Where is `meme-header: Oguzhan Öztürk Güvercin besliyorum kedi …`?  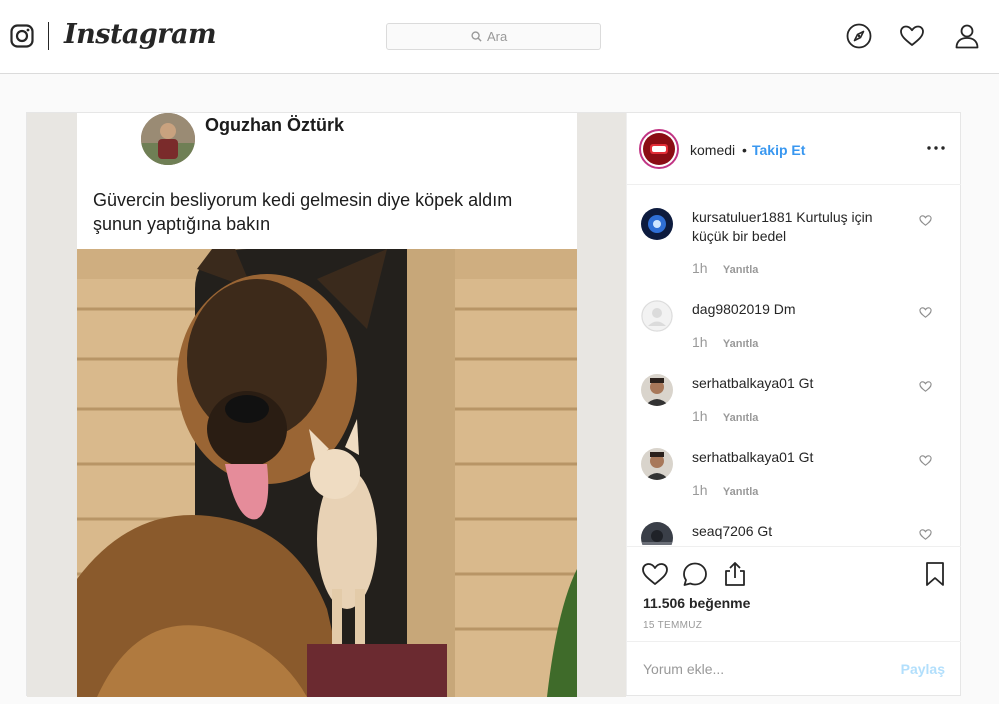 meme-header: Oguzhan Öztürk Güvercin besliyorum kedi … is located at coordinates (327, 181).